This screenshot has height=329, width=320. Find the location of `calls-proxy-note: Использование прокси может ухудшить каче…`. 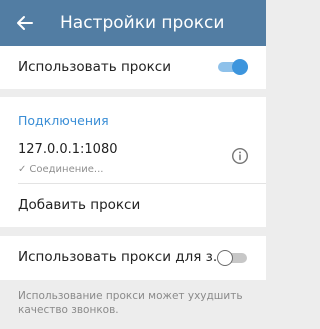

calls-proxy-note: Использование прокси может ухудшить каче… is located at coordinates (130, 303).